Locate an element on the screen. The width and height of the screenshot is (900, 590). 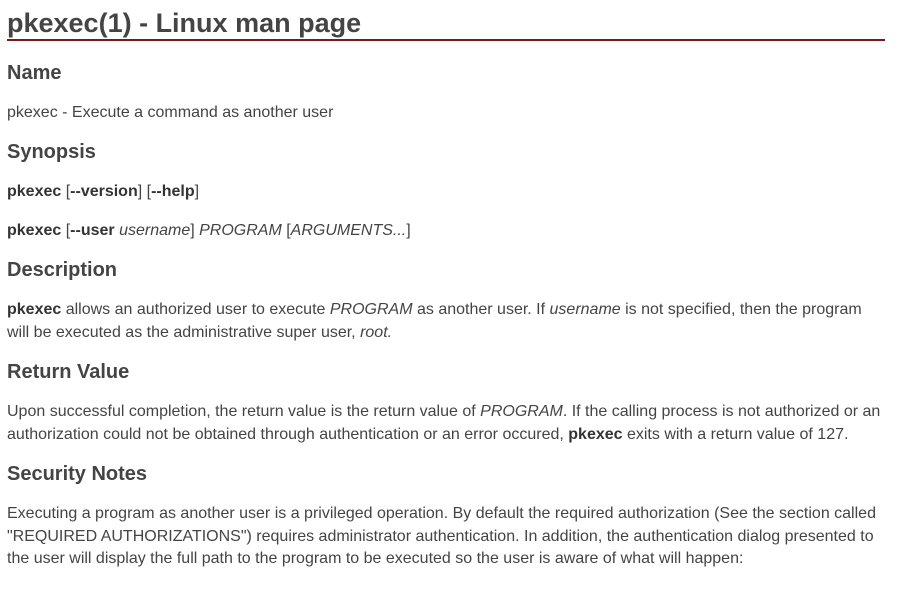
section-heading-return-value: Return Value is located at coordinates (68, 372).